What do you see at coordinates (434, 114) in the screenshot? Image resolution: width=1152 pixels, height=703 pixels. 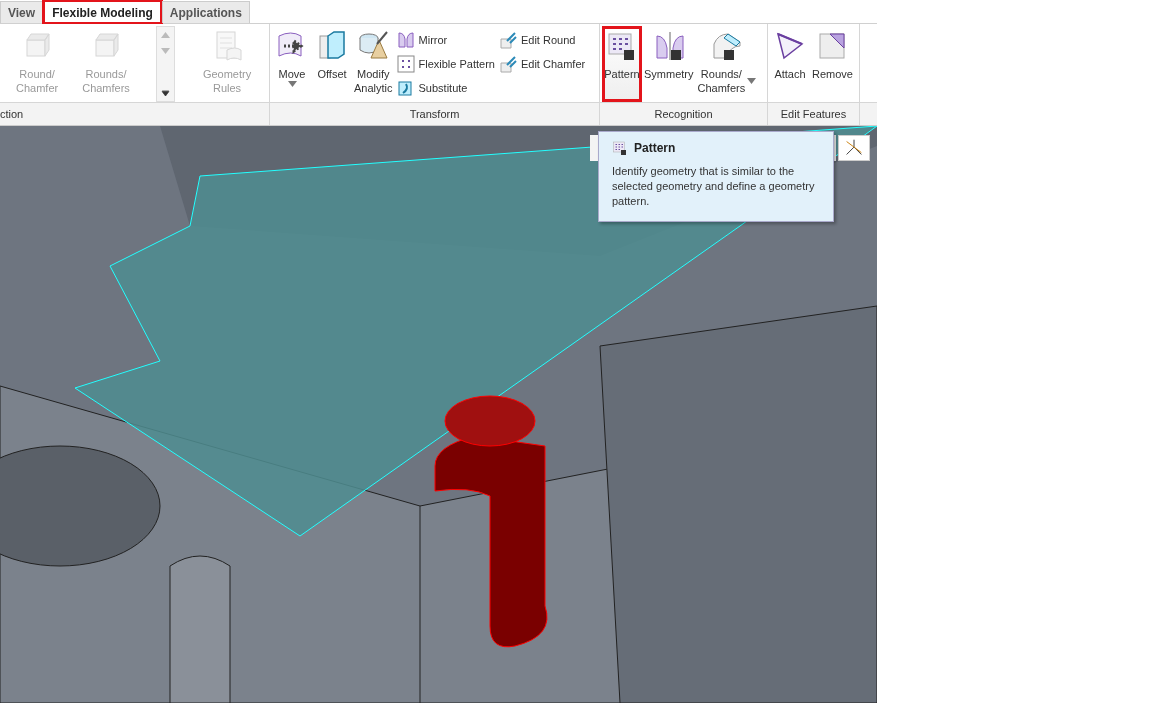 I see `group-label: Transform` at bounding box center [434, 114].